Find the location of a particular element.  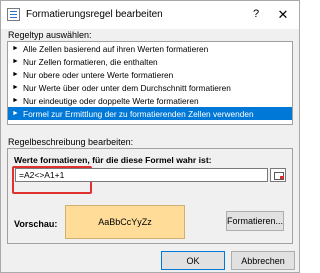

rule-type-item-label: Nur Zellen formatieren, die enthalten is located at coordinates (90, 61).